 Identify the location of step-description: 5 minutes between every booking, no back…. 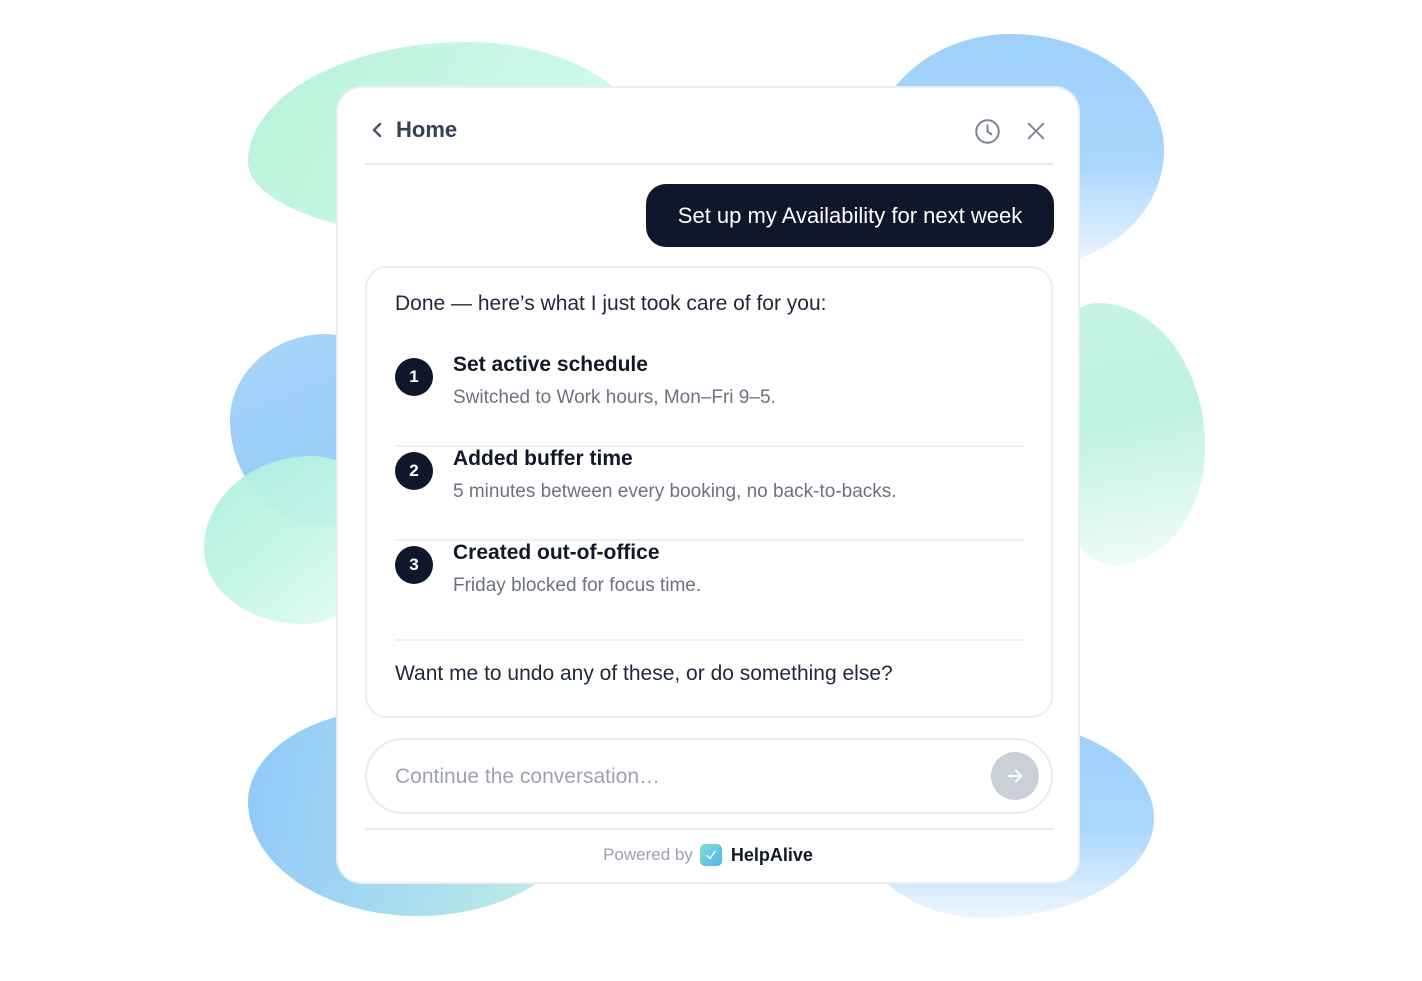
(675, 491).